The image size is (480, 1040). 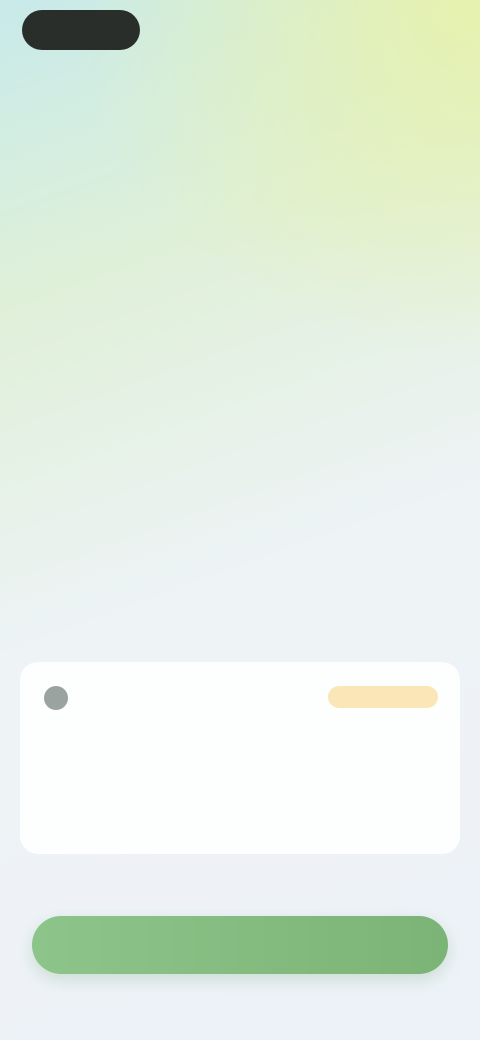 I want to click on card-header, so click(x=61, y=698).